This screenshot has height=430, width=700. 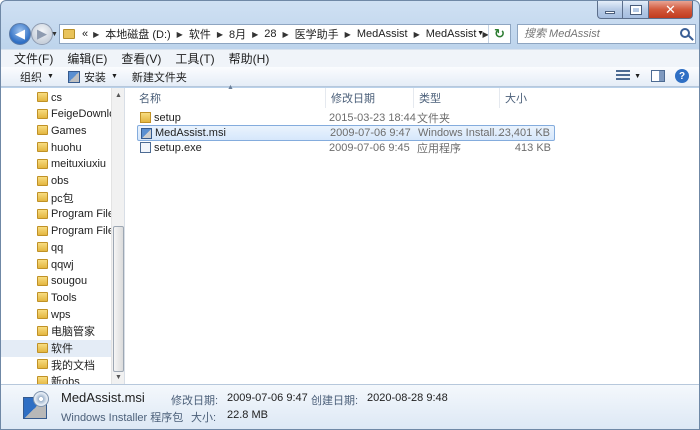 What do you see at coordinates (457, 98) in the screenshot?
I see `column-type: 类型` at bounding box center [457, 98].